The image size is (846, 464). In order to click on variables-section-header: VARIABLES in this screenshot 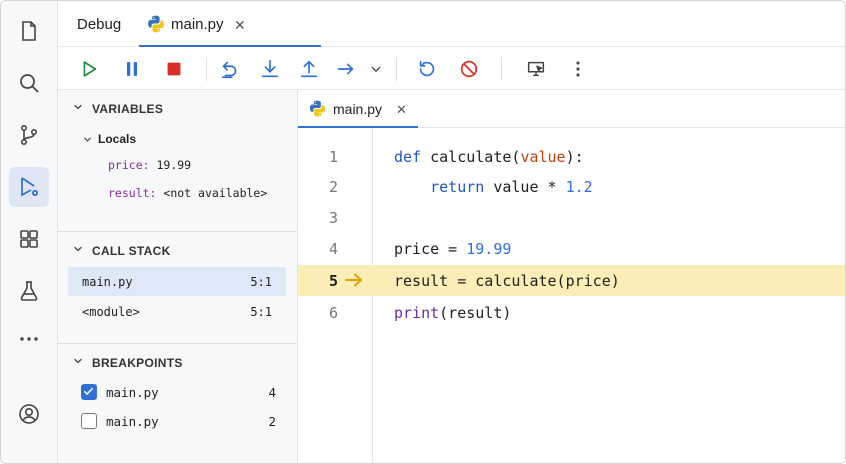, I will do `click(178, 109)`.